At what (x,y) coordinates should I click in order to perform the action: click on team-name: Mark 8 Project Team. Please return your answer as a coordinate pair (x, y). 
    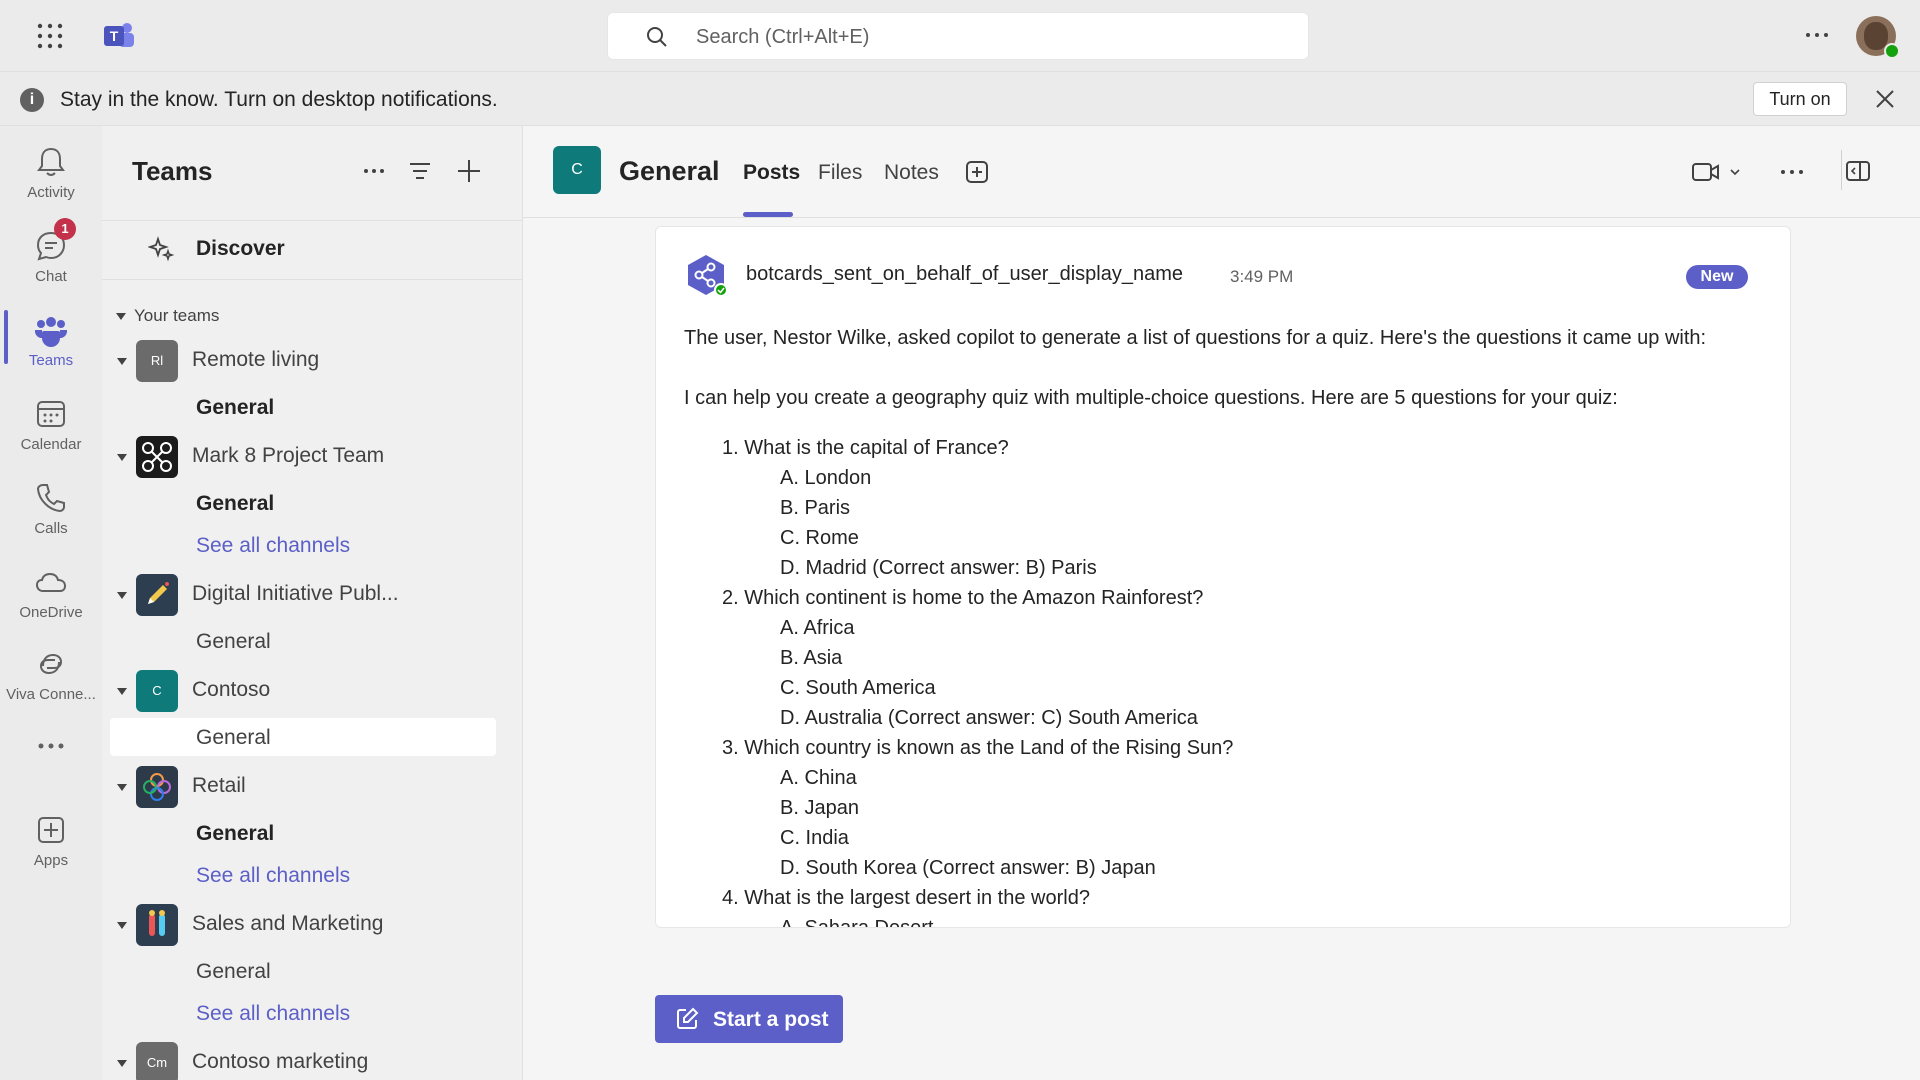
    Looking at the image, I should click on (288, 455).